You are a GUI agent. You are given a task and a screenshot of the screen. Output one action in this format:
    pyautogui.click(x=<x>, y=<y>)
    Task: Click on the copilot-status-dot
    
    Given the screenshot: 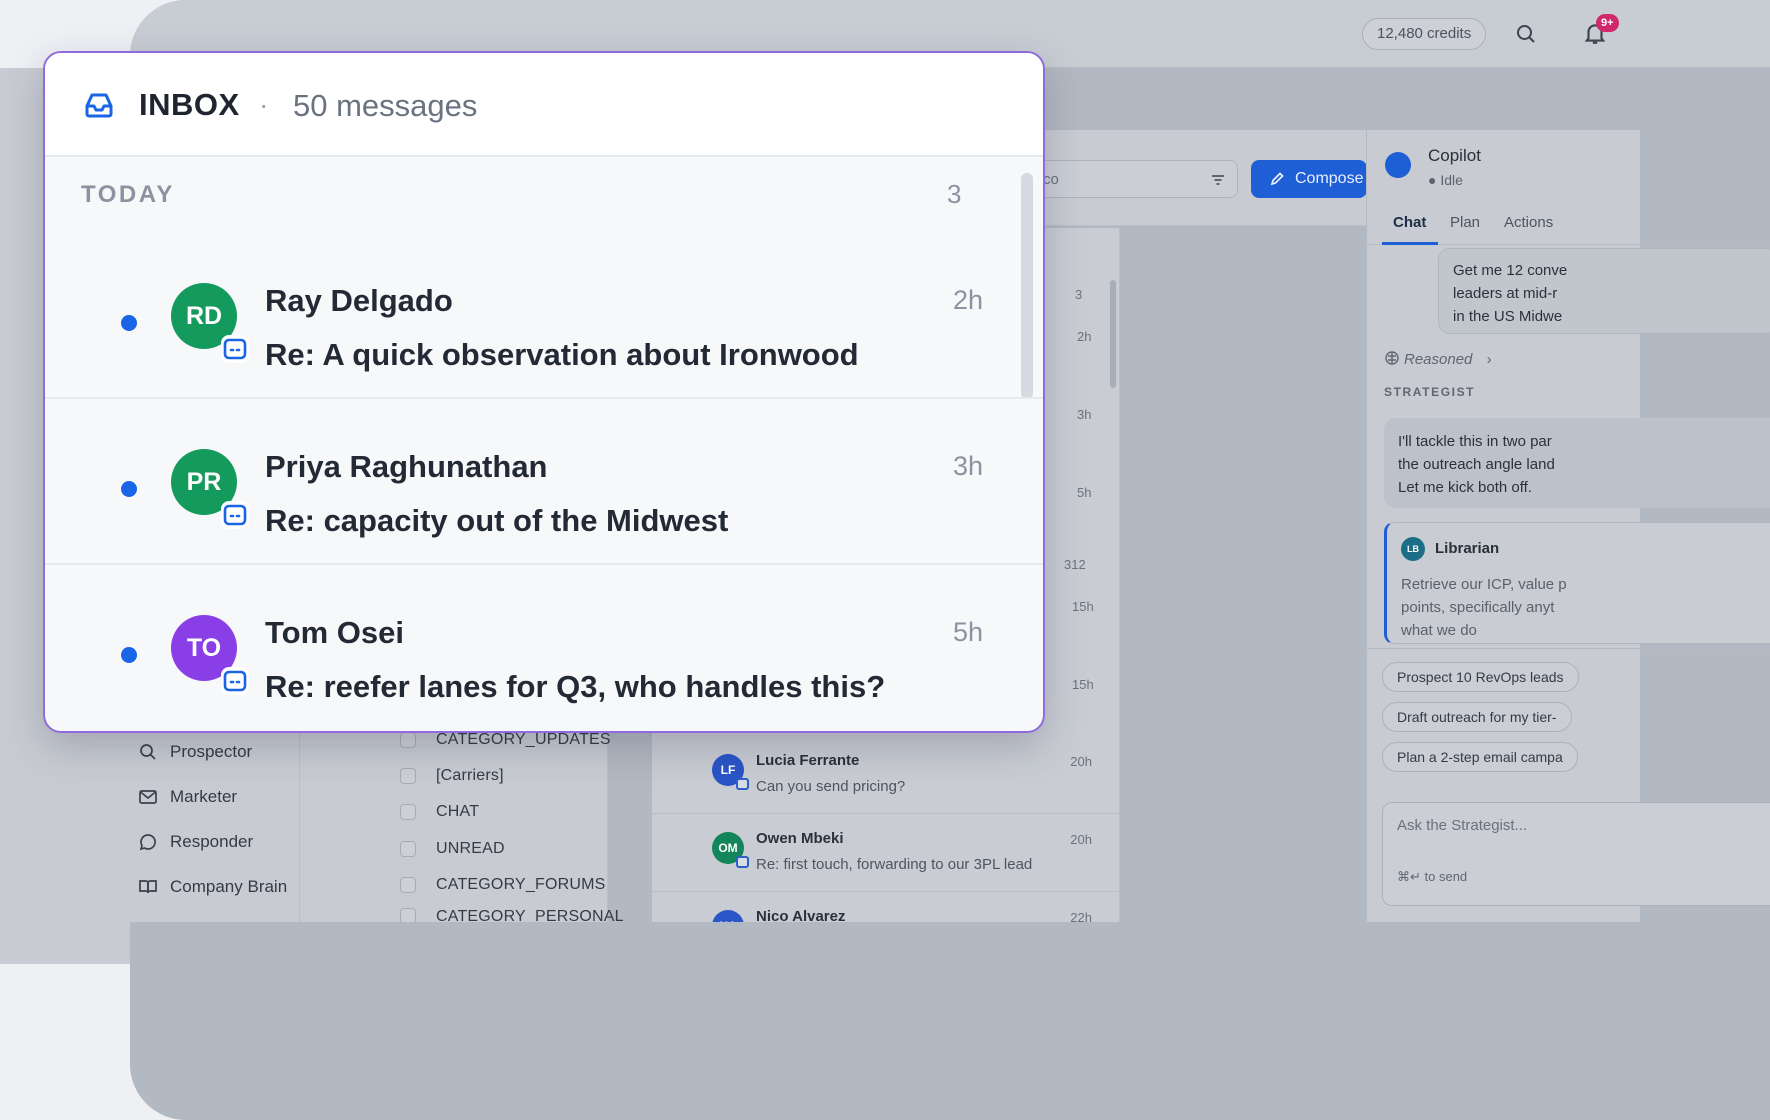 What is the action you would take?
    pyautogui.click(x=1398, y=165)
    